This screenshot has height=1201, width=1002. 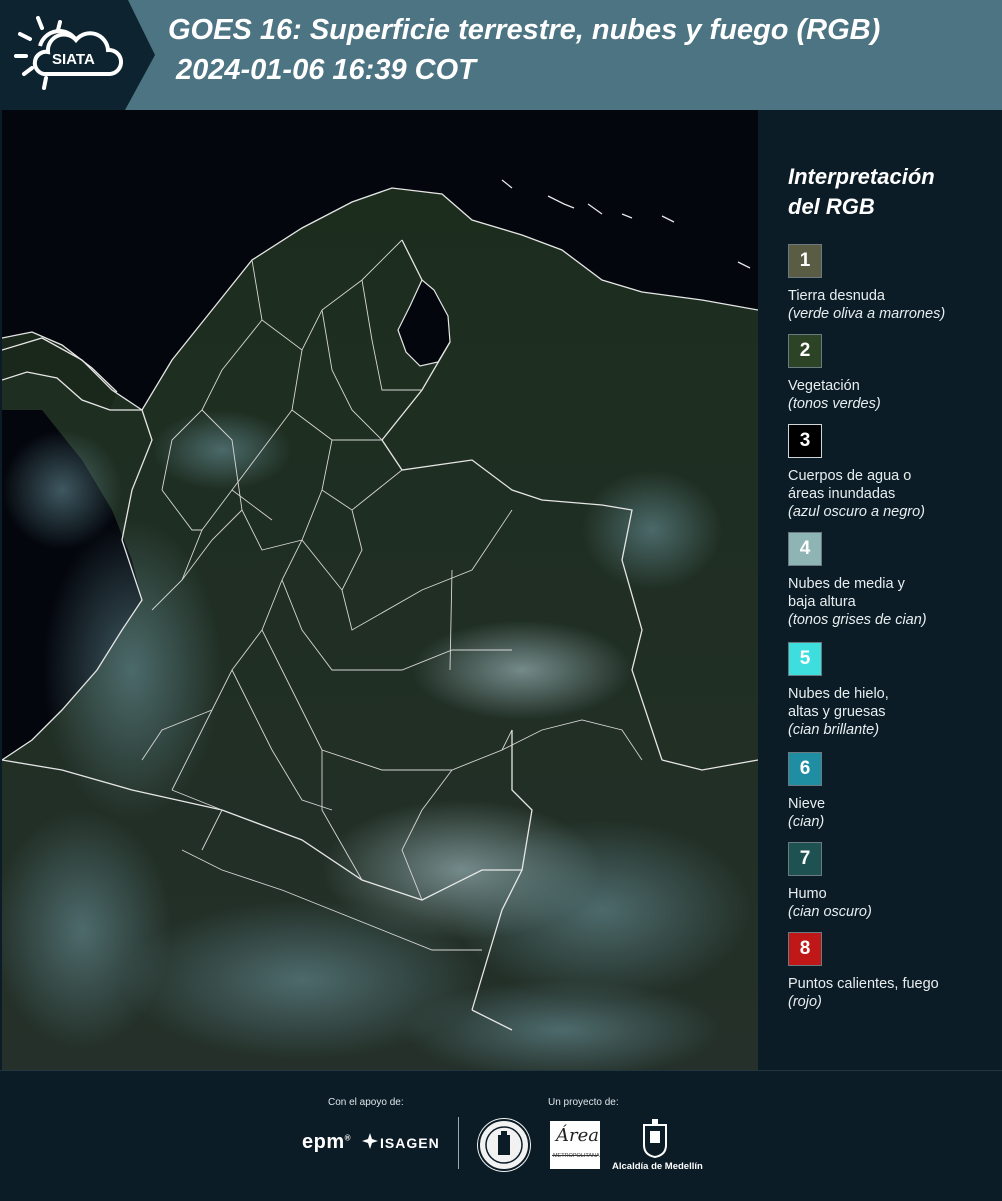 What do you see at coordinates (657, 1166) in the screenshot?
I see `alcaldia-medellin-text: Alcaldía de Medellín` at bounding box center [657, 1166].